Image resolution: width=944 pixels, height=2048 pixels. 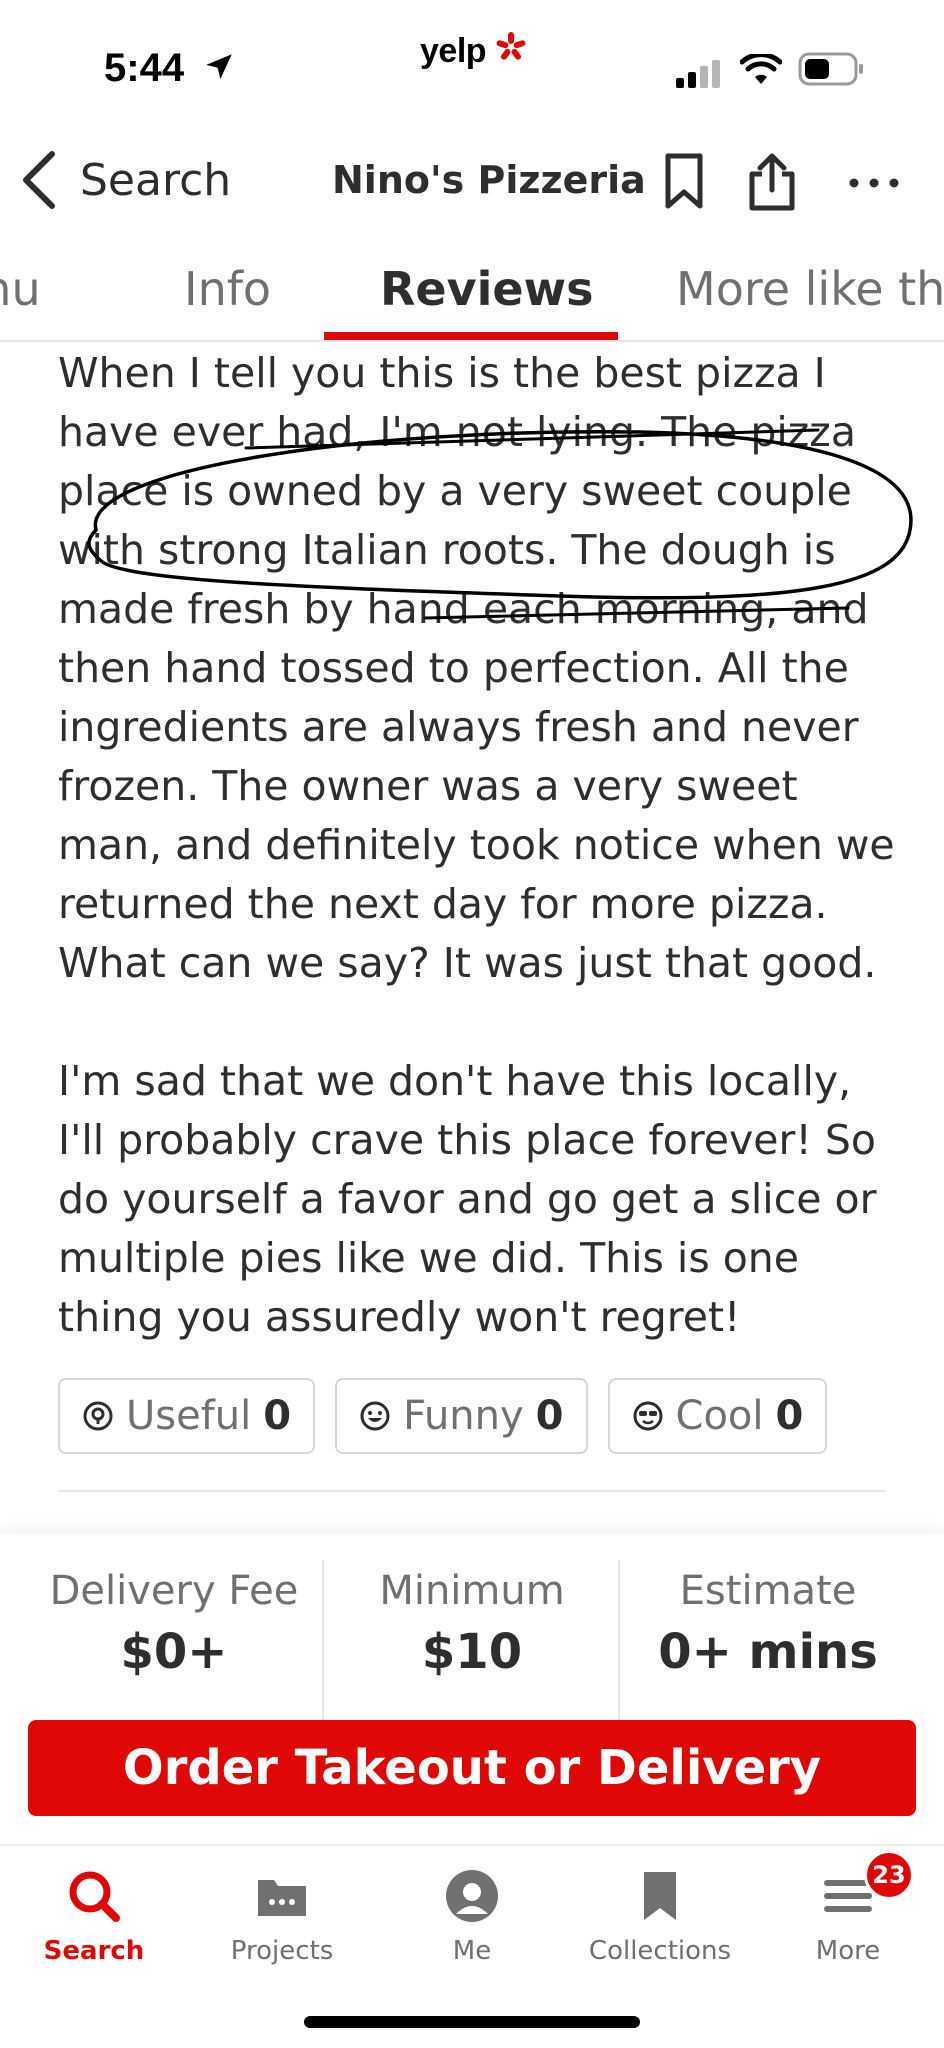 I want to click on delivery-estimate: Estimate 0+ mins, so click(x=768, y=1624).